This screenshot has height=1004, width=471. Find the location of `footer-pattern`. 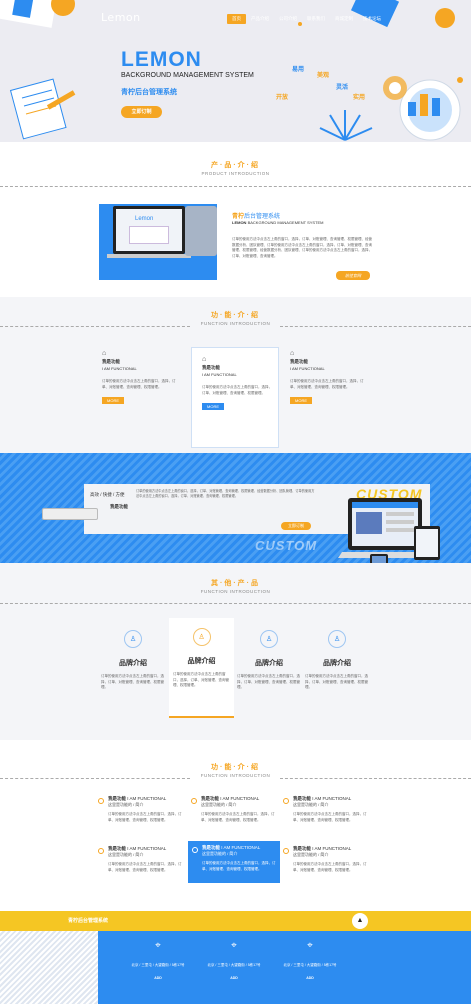

footer-pattern is located at coordinates (49, 967).